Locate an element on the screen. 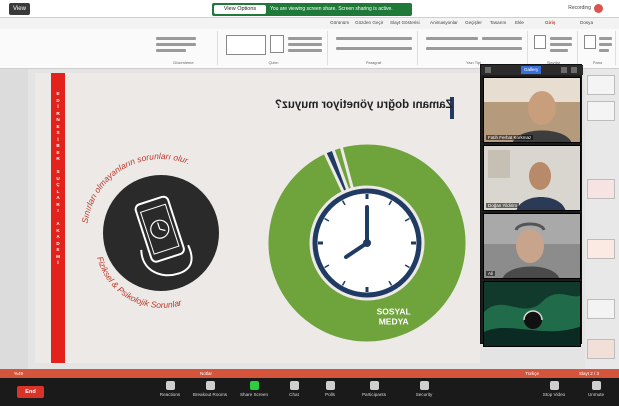 The image size is (619, 406). side-letters: EDİRNESİBER SUÇLARI AKADEMİ is located at coordinates (58, 179).